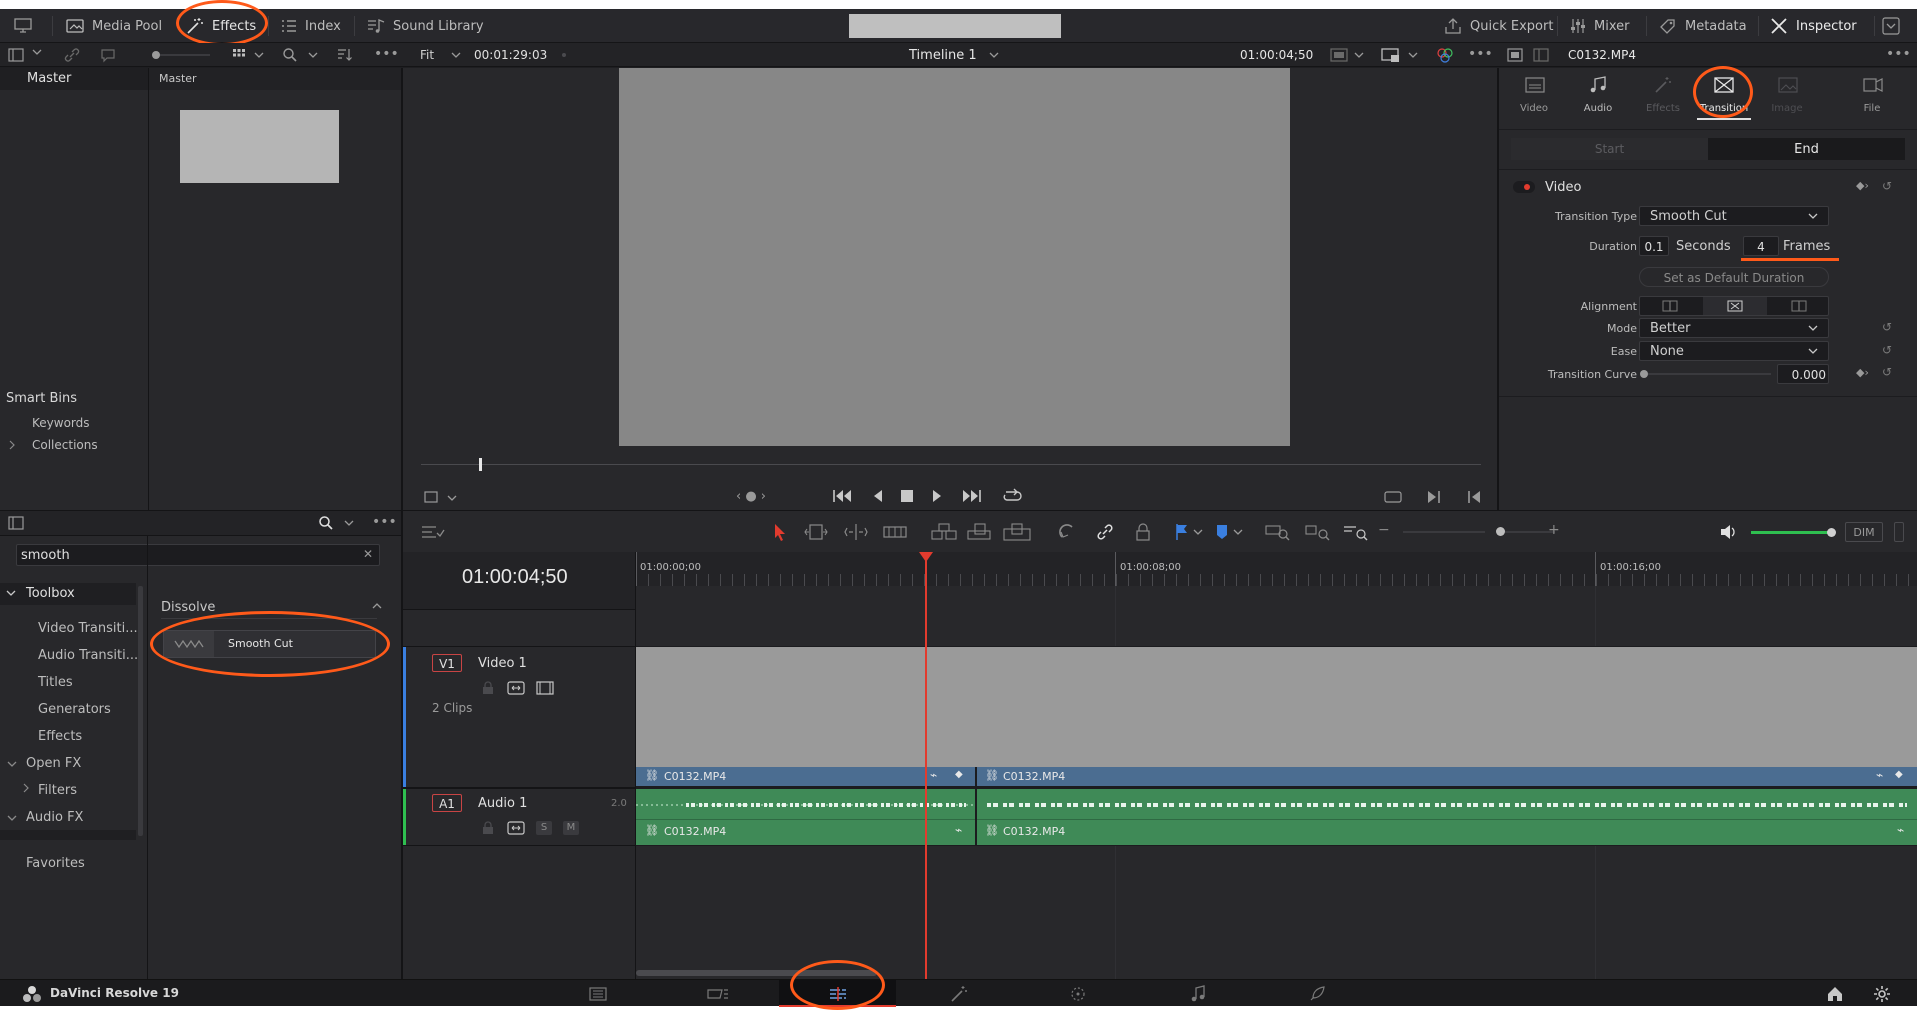  What do you see at coordinates (842, 496) in the screenshot?
I see `skip-to-start-icon` at bounding box center [842, 496].